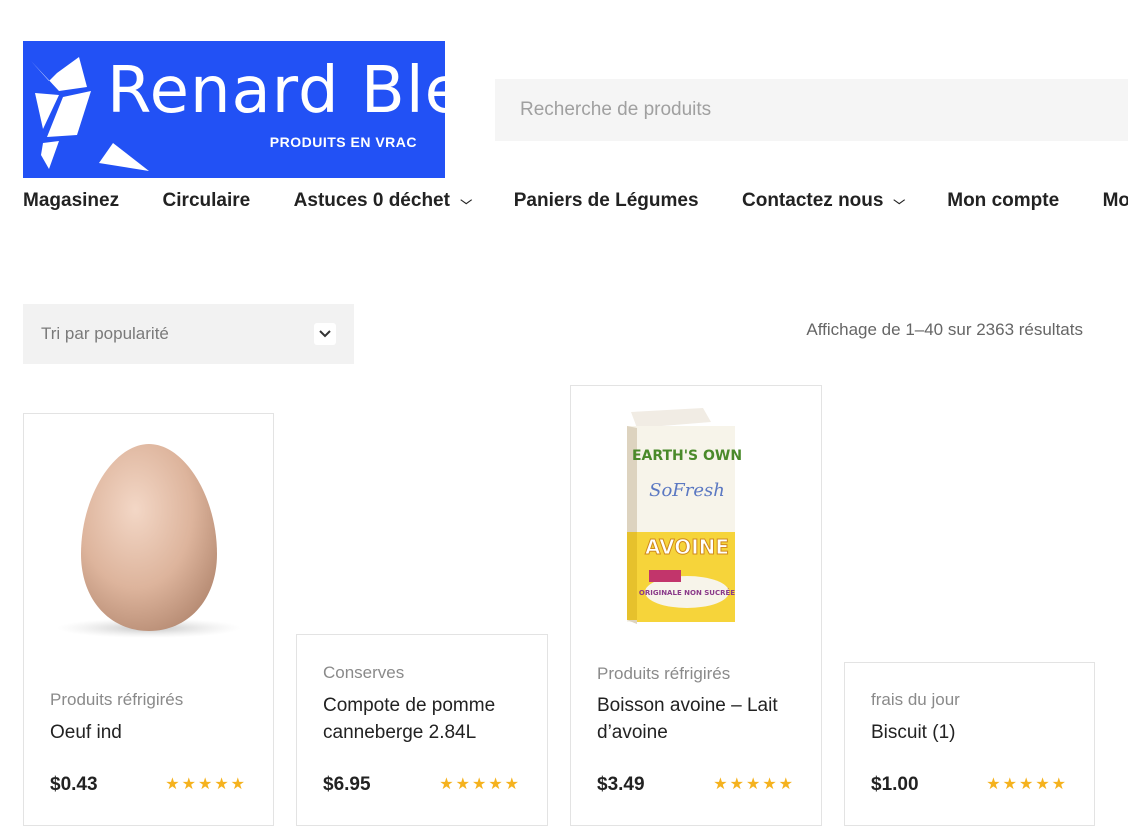 The width and height of the screenshot is (1128, 829). Describe the element at coordinates (105, 333) in the screenshot. I see `sort-label: Tri par popularité` at that location.